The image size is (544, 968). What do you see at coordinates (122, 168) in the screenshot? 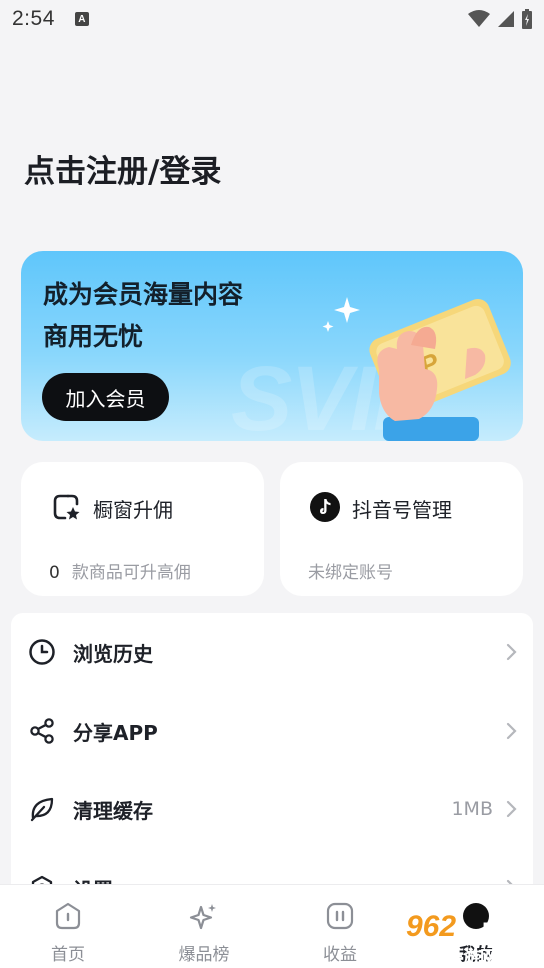
I see `login-register-title: 点击注册/登录` at bounding box center [122, 168].